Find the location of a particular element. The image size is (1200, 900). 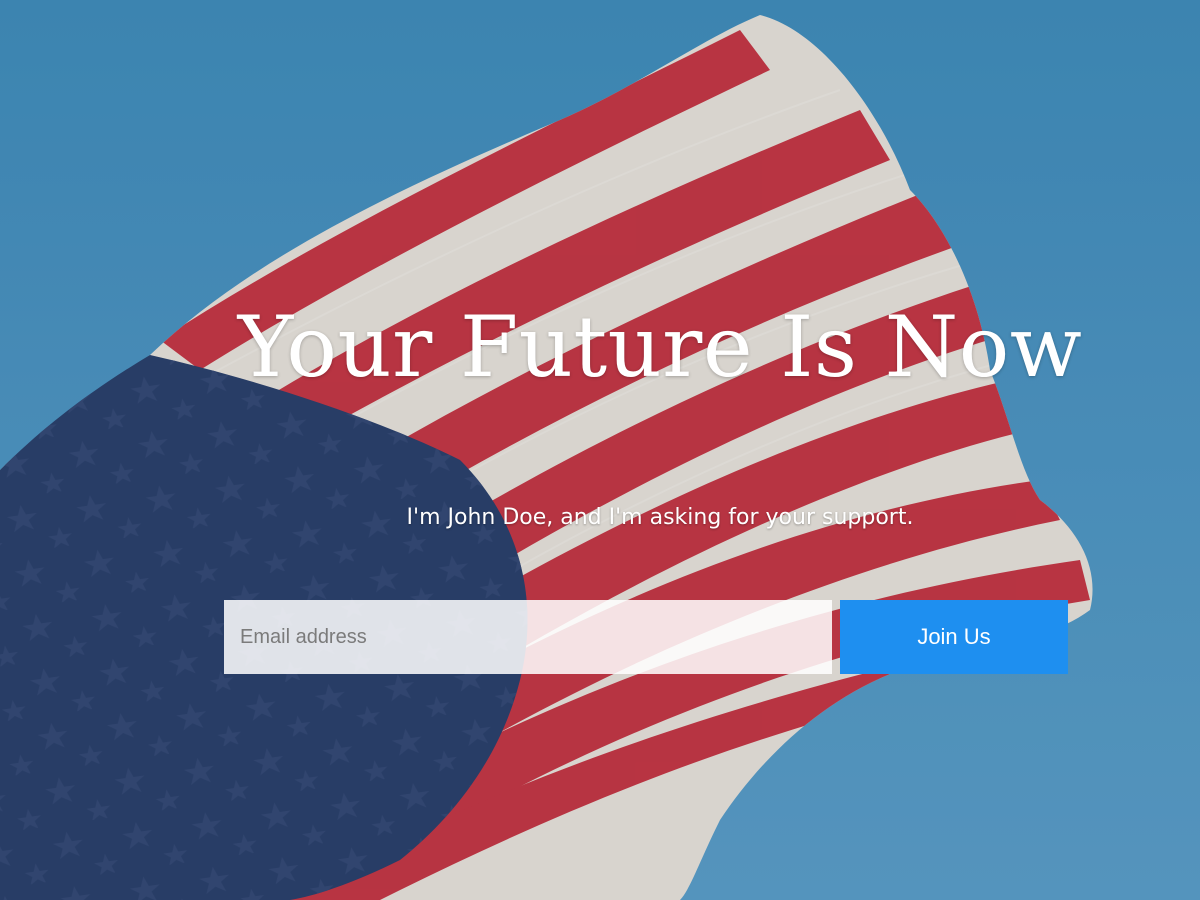

signup-form: Join Us is located at coordinates (646, 637).